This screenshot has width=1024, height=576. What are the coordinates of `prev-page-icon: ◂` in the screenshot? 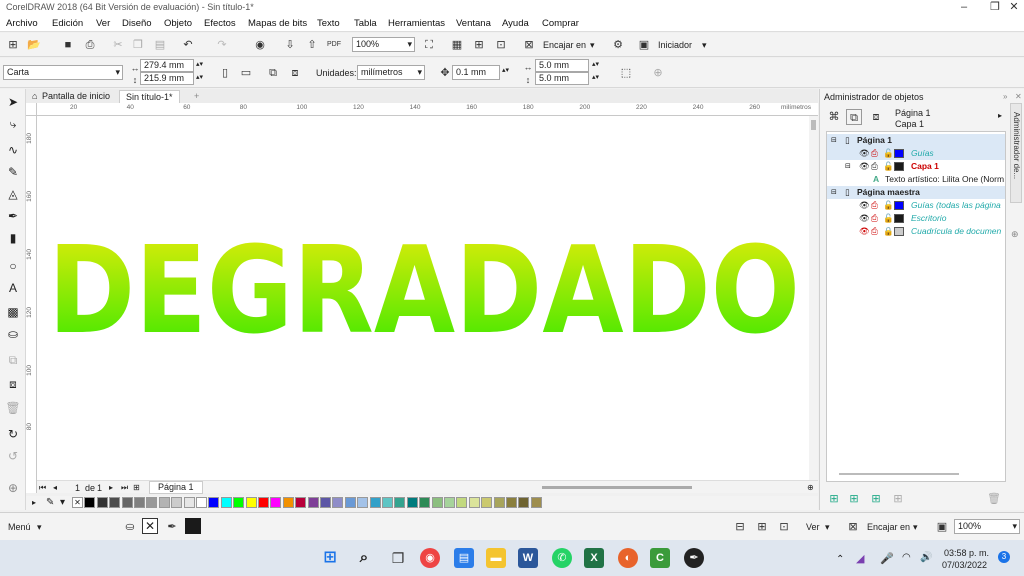 It's located at (55, 487).